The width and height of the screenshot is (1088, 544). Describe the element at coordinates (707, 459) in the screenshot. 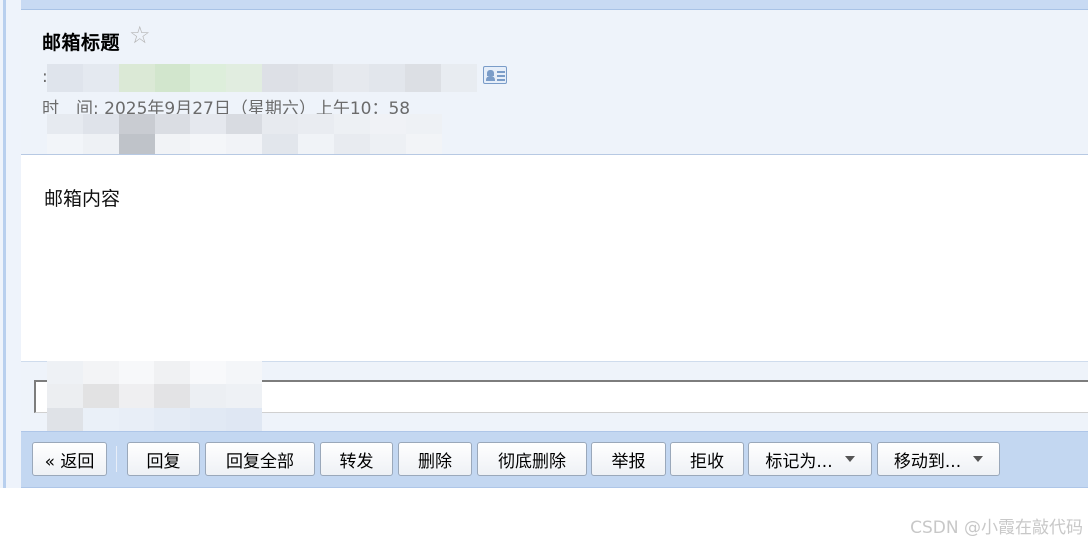

I see `reject-button: 拒收` at that location.